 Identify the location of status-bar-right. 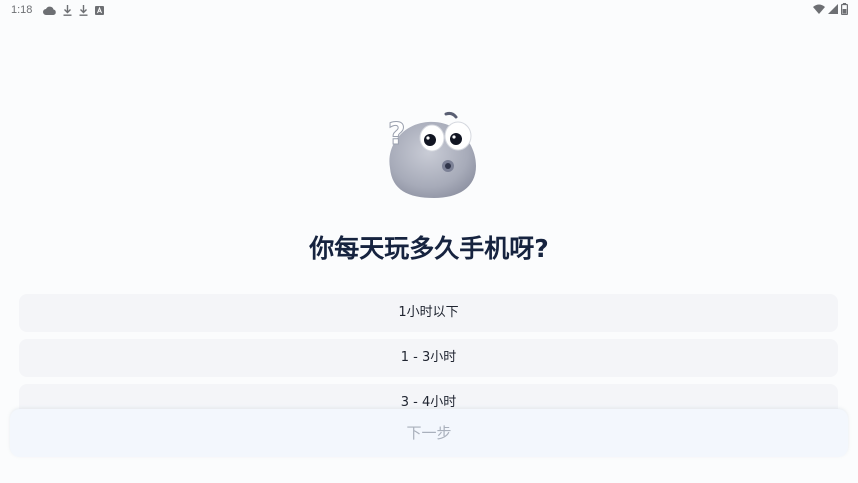
(831, 9).